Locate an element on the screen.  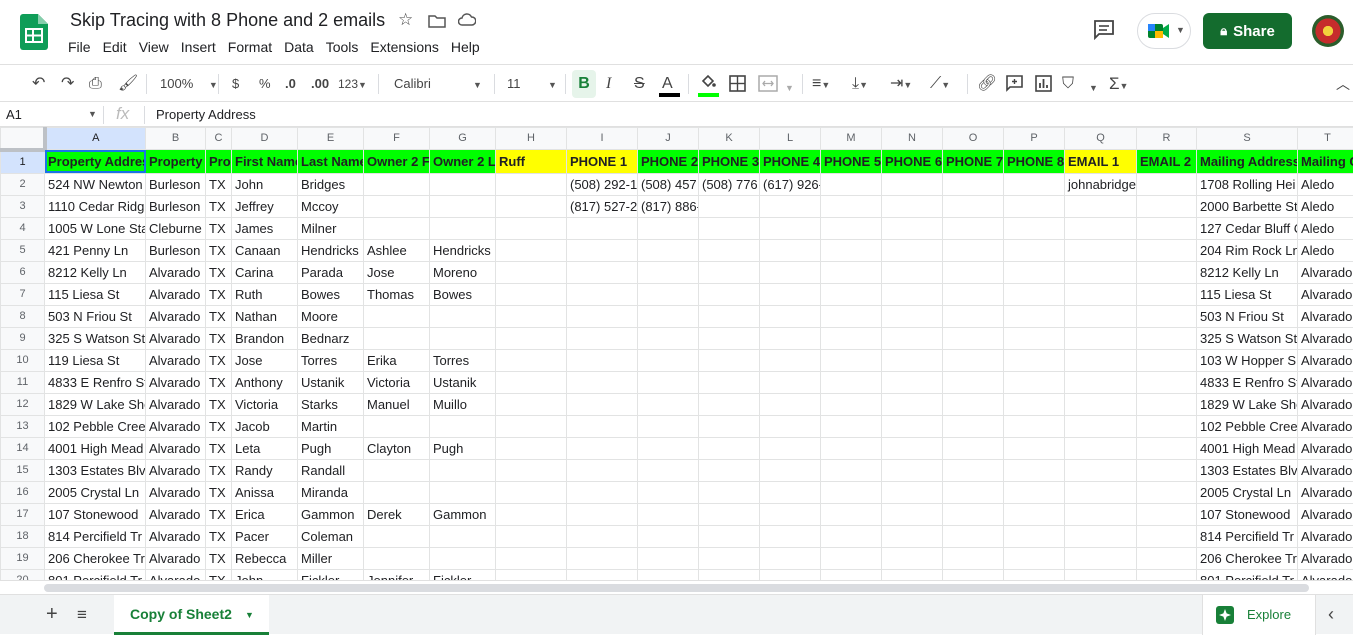
cell-g11: Ustanik is located at coordinates (463, 382).